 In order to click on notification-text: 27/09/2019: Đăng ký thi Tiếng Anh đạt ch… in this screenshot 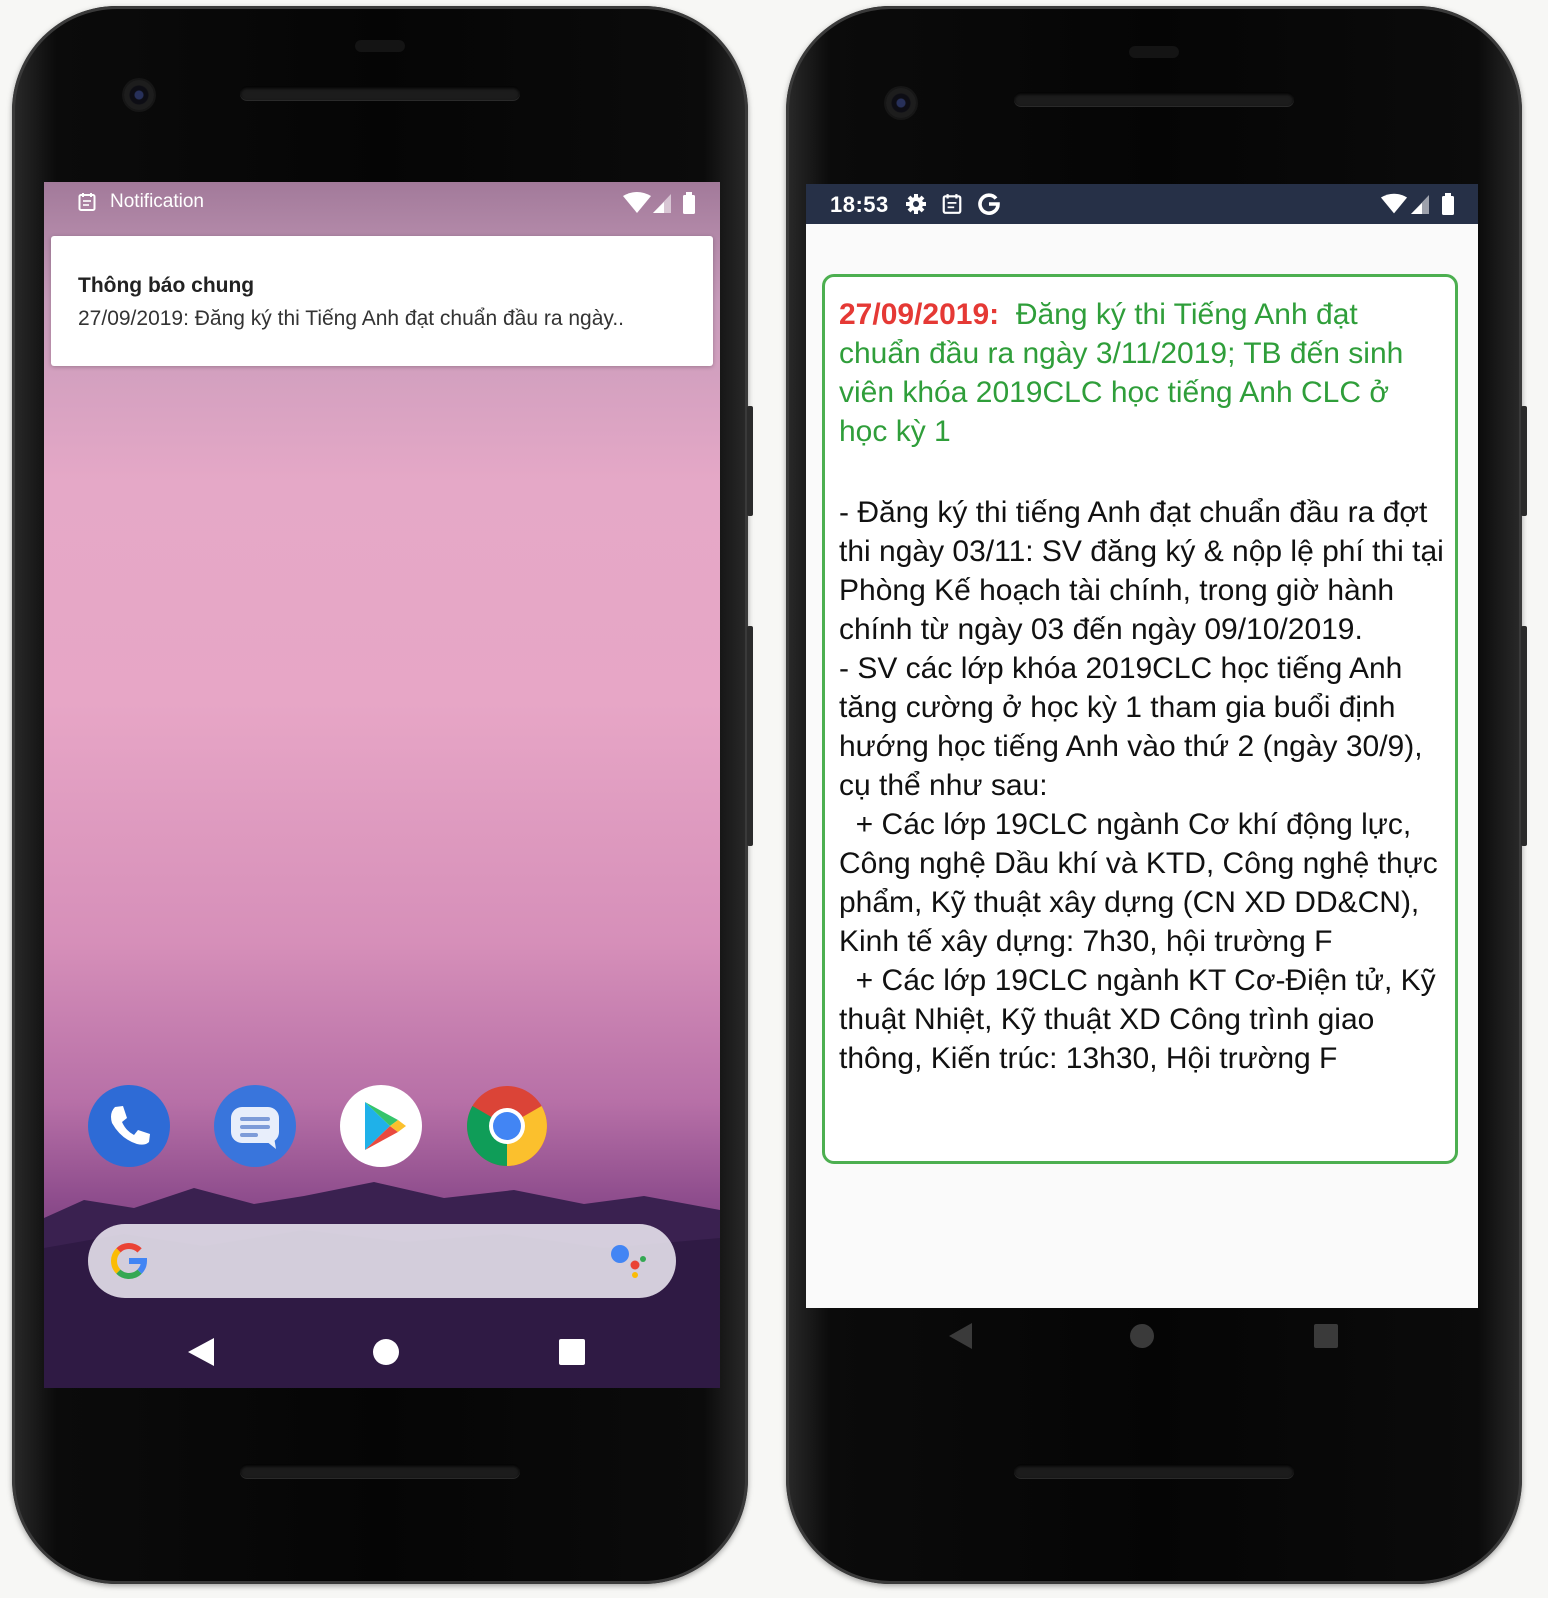, I will do `click(351, 318)`.